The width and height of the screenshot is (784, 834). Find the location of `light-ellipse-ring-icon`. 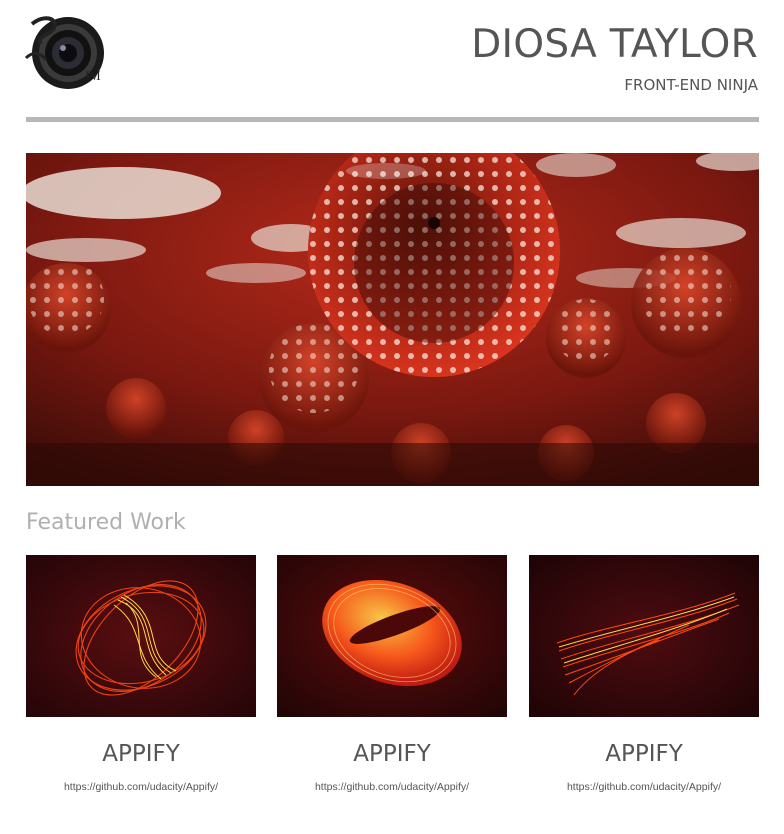

light-ellipse-ring-icon is located at coordinates (392, 636).